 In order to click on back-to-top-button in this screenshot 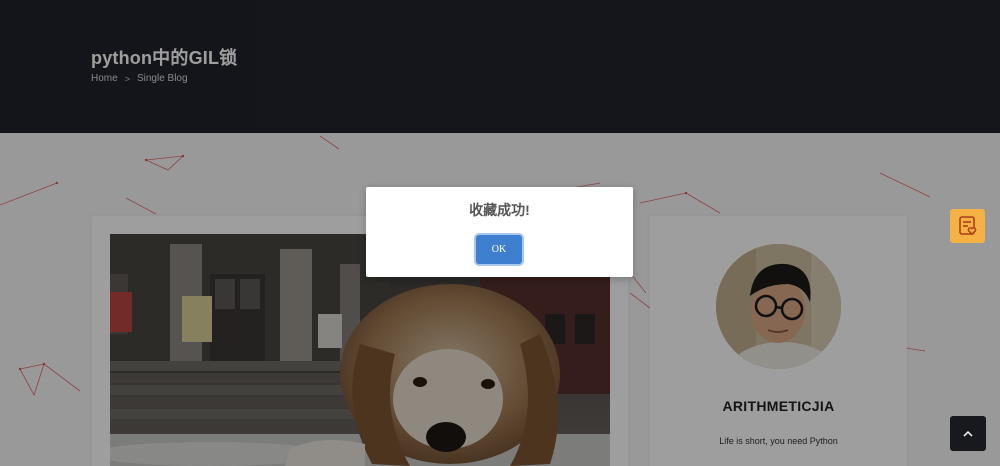, I will do `click(968, 433)`.